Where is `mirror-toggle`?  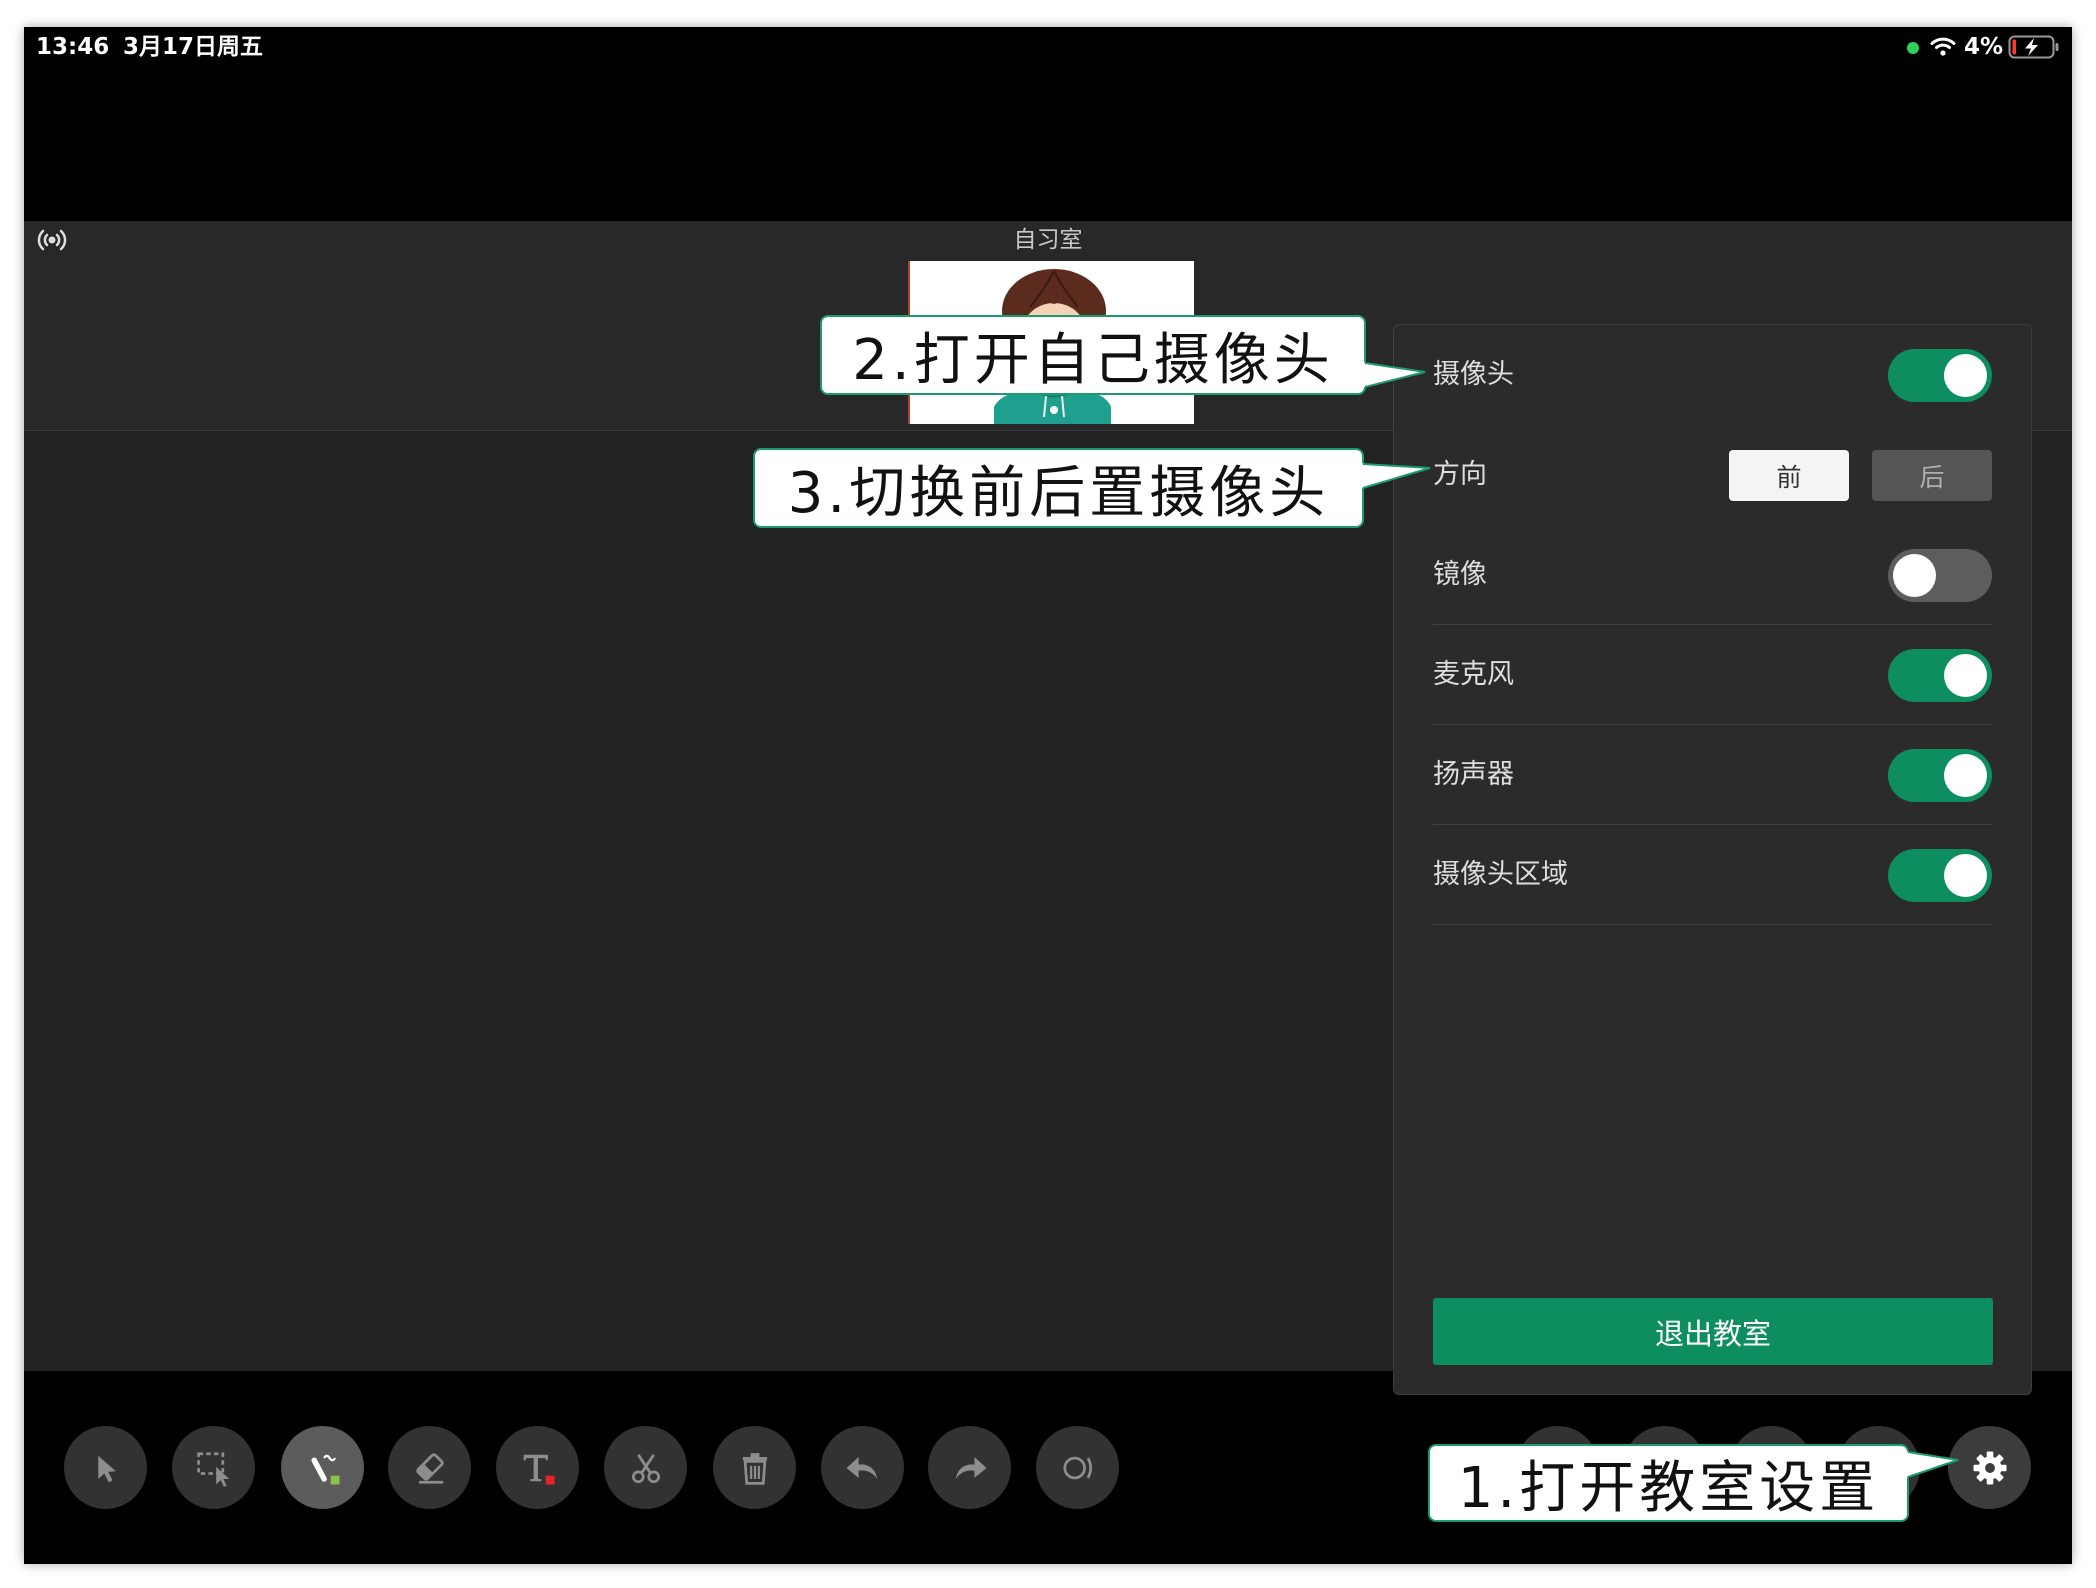
mirror-toggle is located at coordinates (1940, 575).